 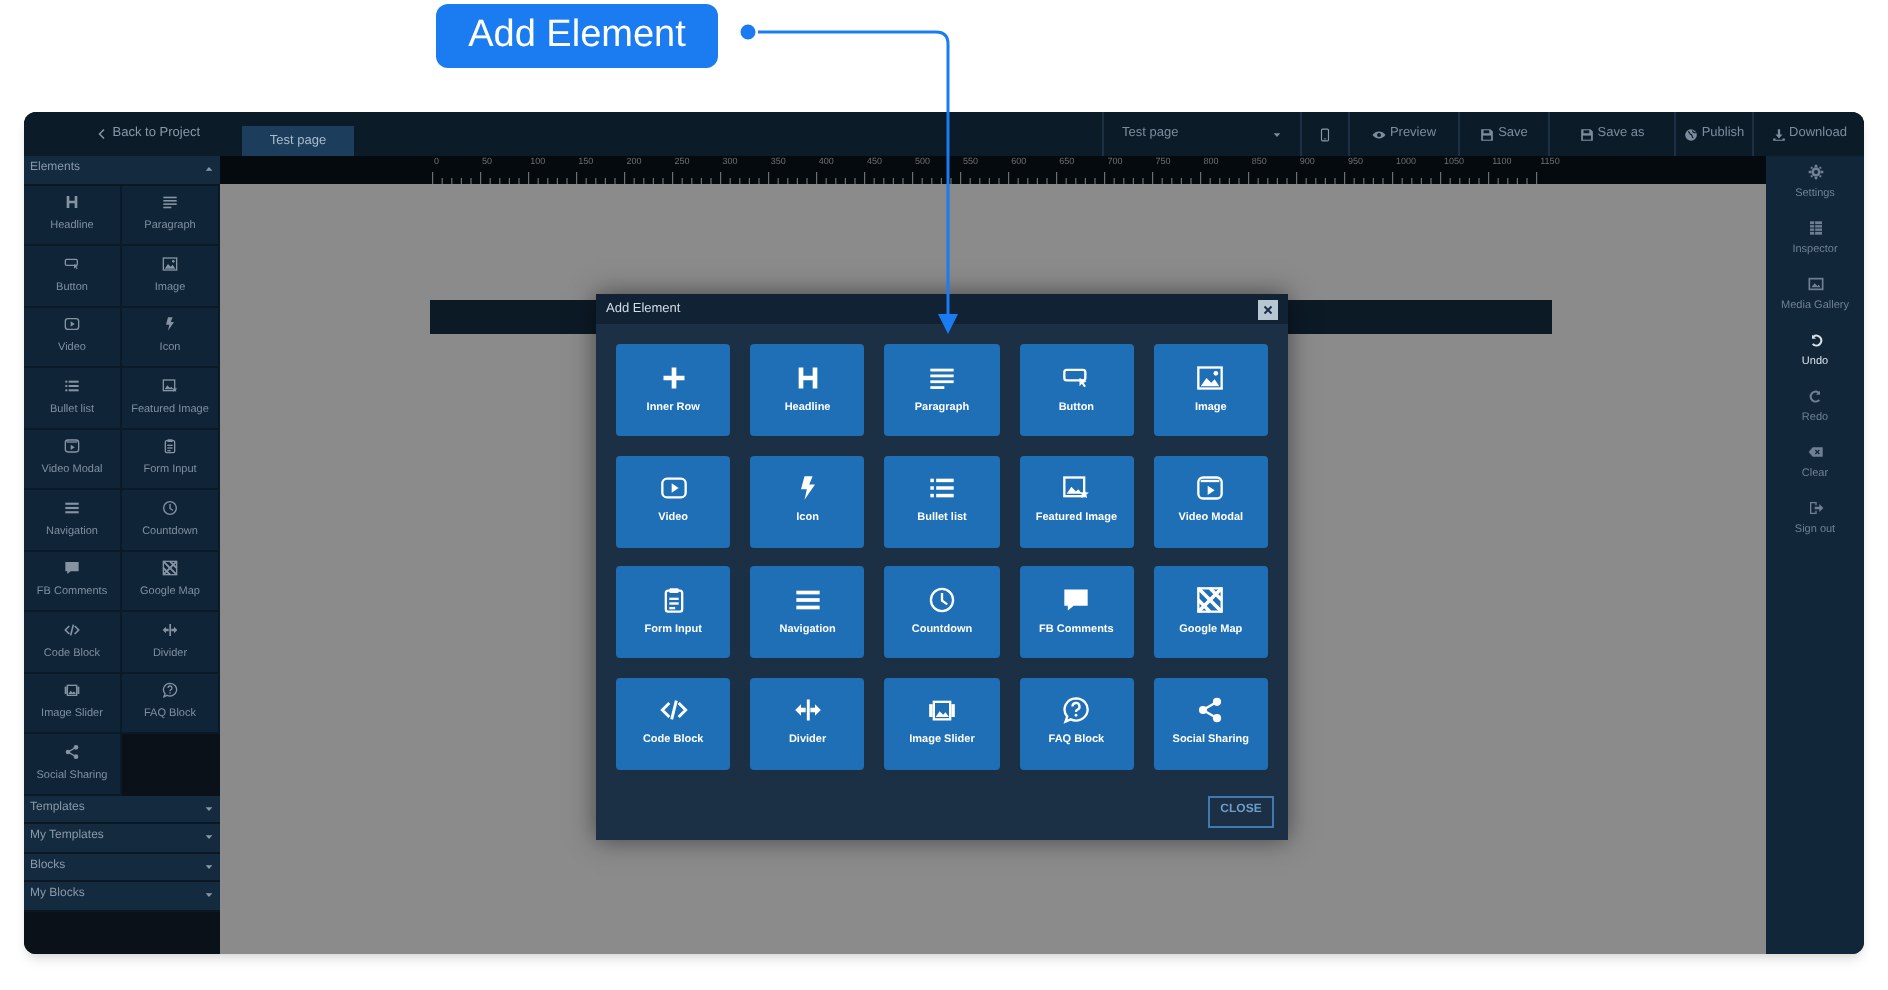 What do you see at coordinates (1815, 452) in the screenshot?
I see `eraser-icon` at bounding box center [1815, 452].